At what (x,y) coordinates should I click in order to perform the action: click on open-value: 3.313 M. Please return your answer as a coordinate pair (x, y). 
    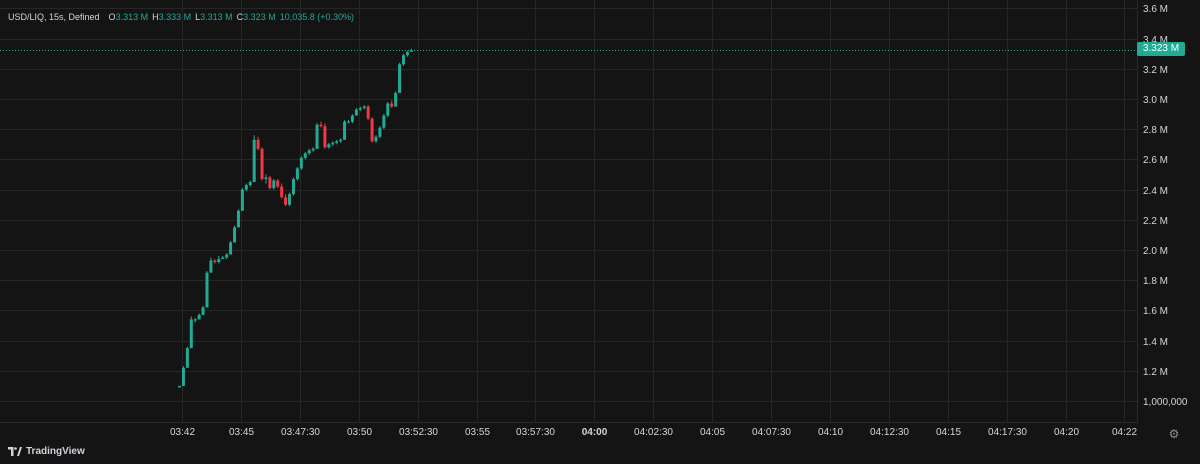
    Looking at the image, I should click on (132, 17).